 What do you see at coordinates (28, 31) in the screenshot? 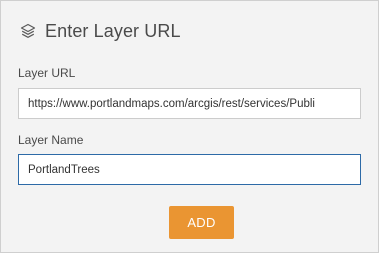
I see `layers-icon` at bounding box center [28, 31].